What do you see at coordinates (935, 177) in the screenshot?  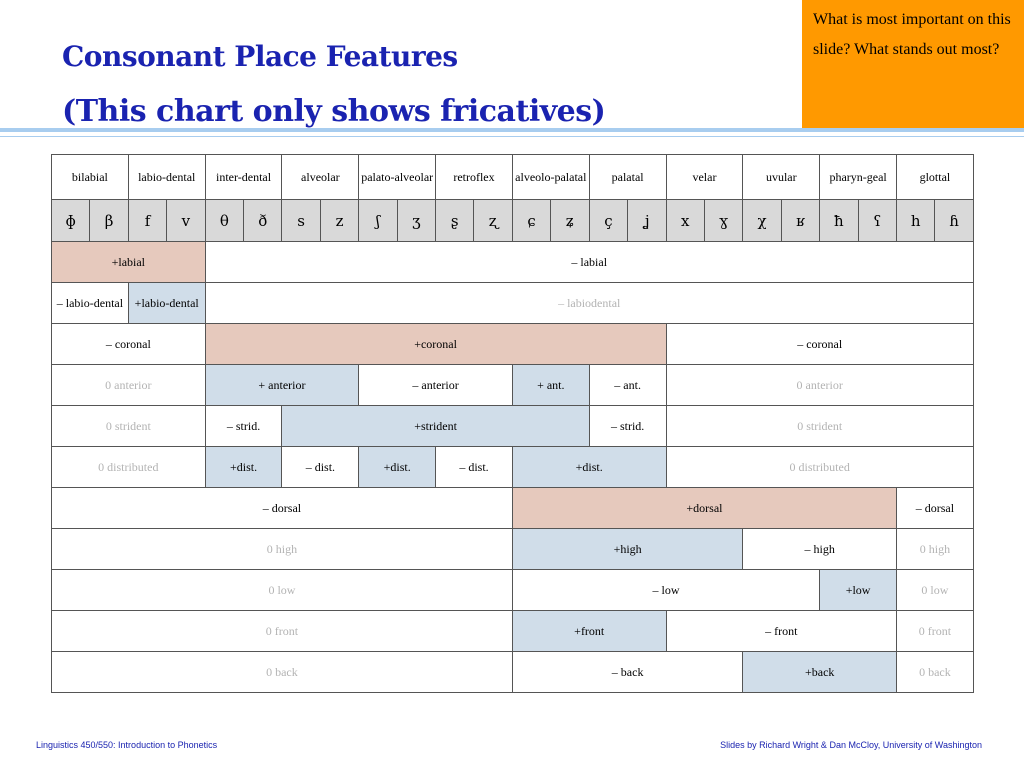 I see `place-header-cell: glottal` at bounding box center [935, 177].